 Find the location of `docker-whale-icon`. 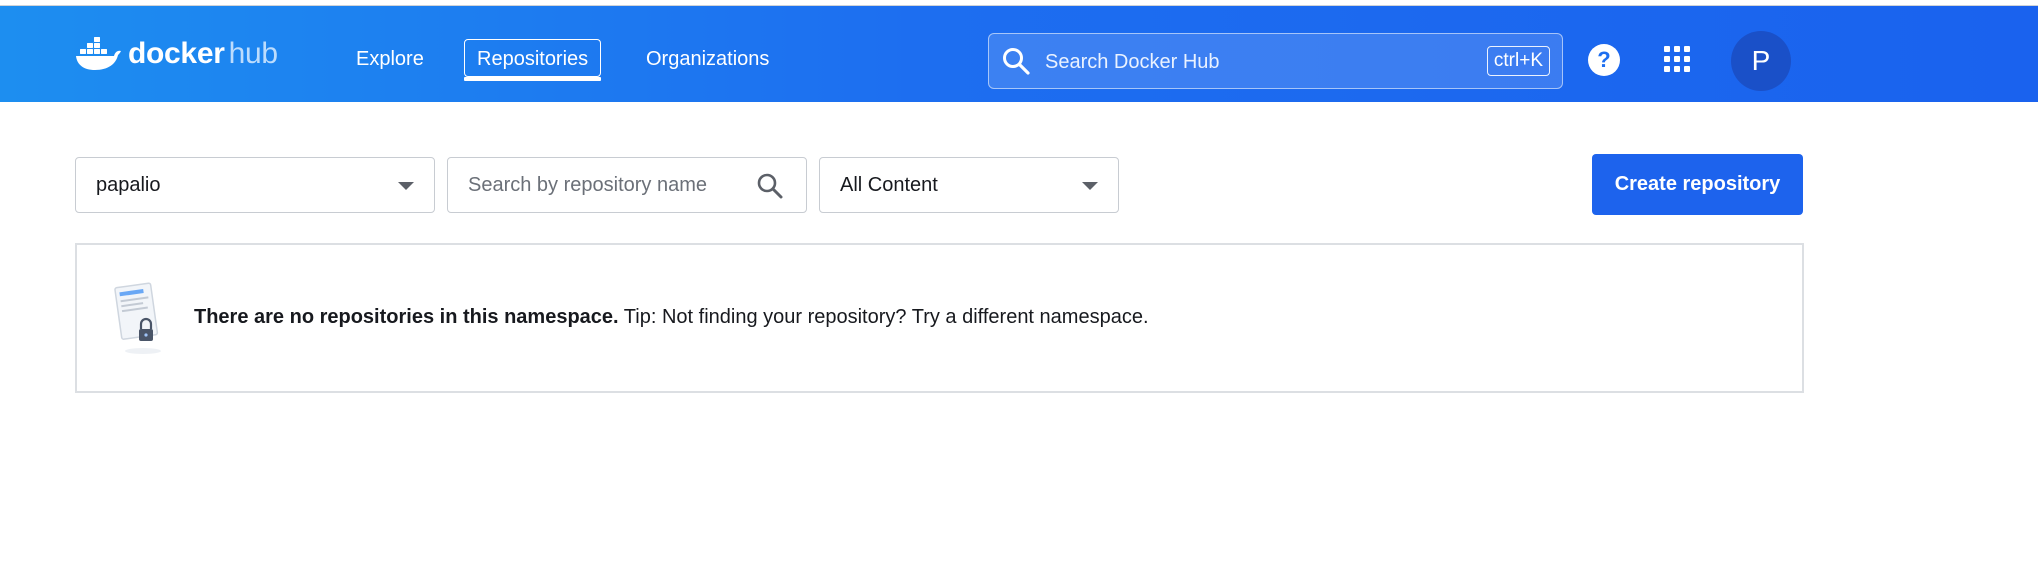

docker-whale-icon is located at coordinates (98, 53).